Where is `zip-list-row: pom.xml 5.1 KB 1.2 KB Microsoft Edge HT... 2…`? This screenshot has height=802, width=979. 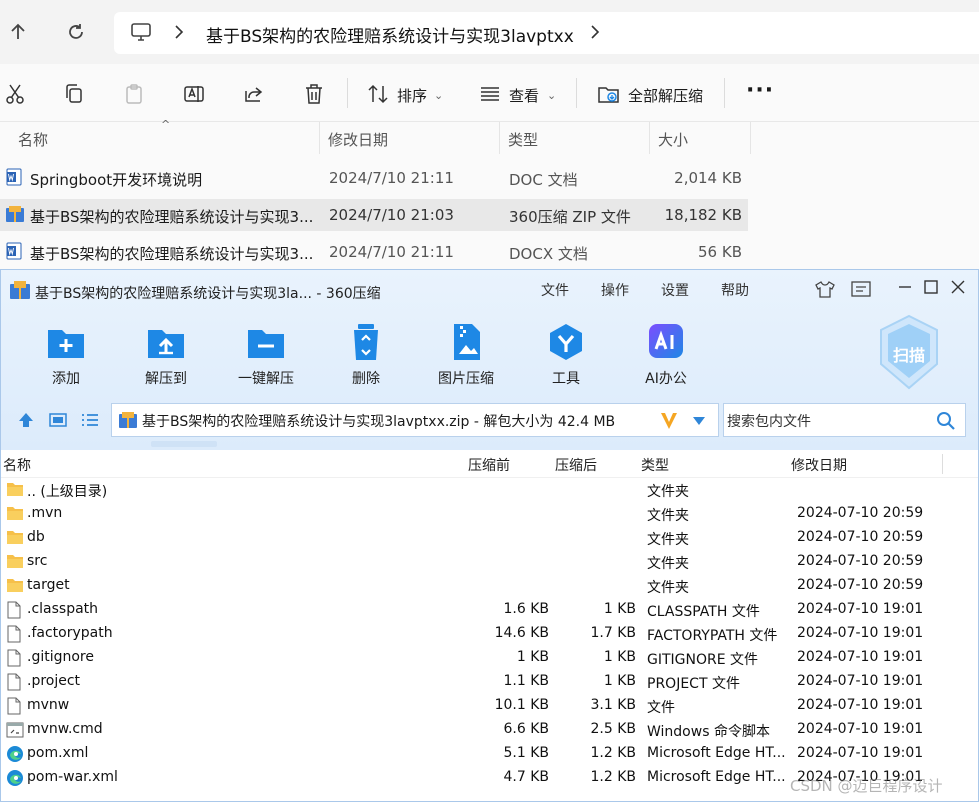 zip-list-row: pom.xml 5.1 KB 1.2 KB Microsoft Edge HT... 2… is located at coordinates (489, 754).